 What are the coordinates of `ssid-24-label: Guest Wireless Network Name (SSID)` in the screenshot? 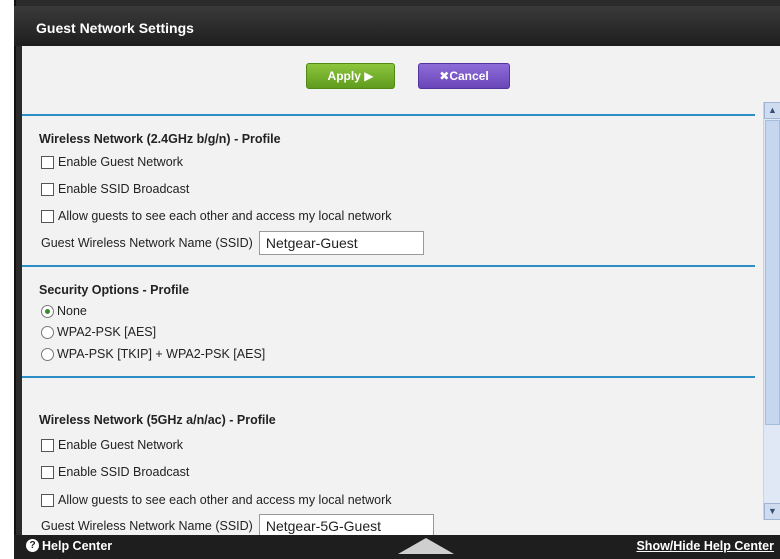 It's located at (147, 243).